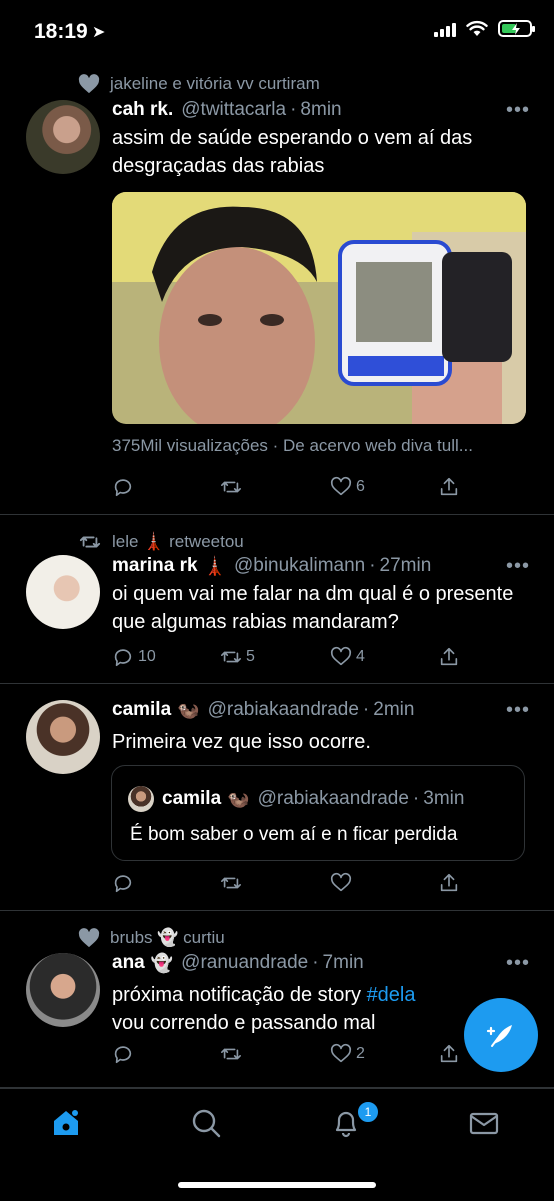 This screenshot has width=554, height=1201. Describe the element at coordinates (142, 110) in the screenshot. I see `author-name: cah rk.` at that location.